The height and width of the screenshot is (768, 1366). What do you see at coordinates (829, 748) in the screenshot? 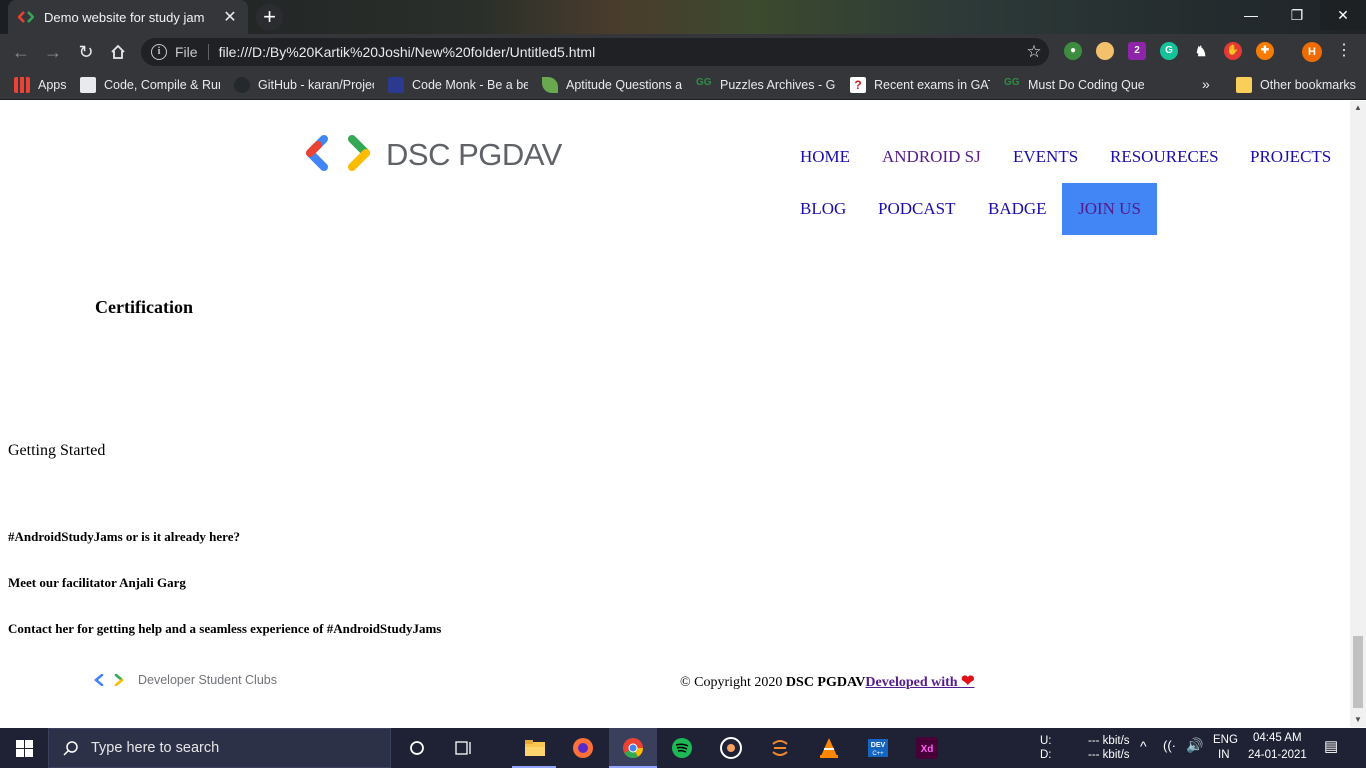
I see `vlc-icon` at bounding box center [829, 748].